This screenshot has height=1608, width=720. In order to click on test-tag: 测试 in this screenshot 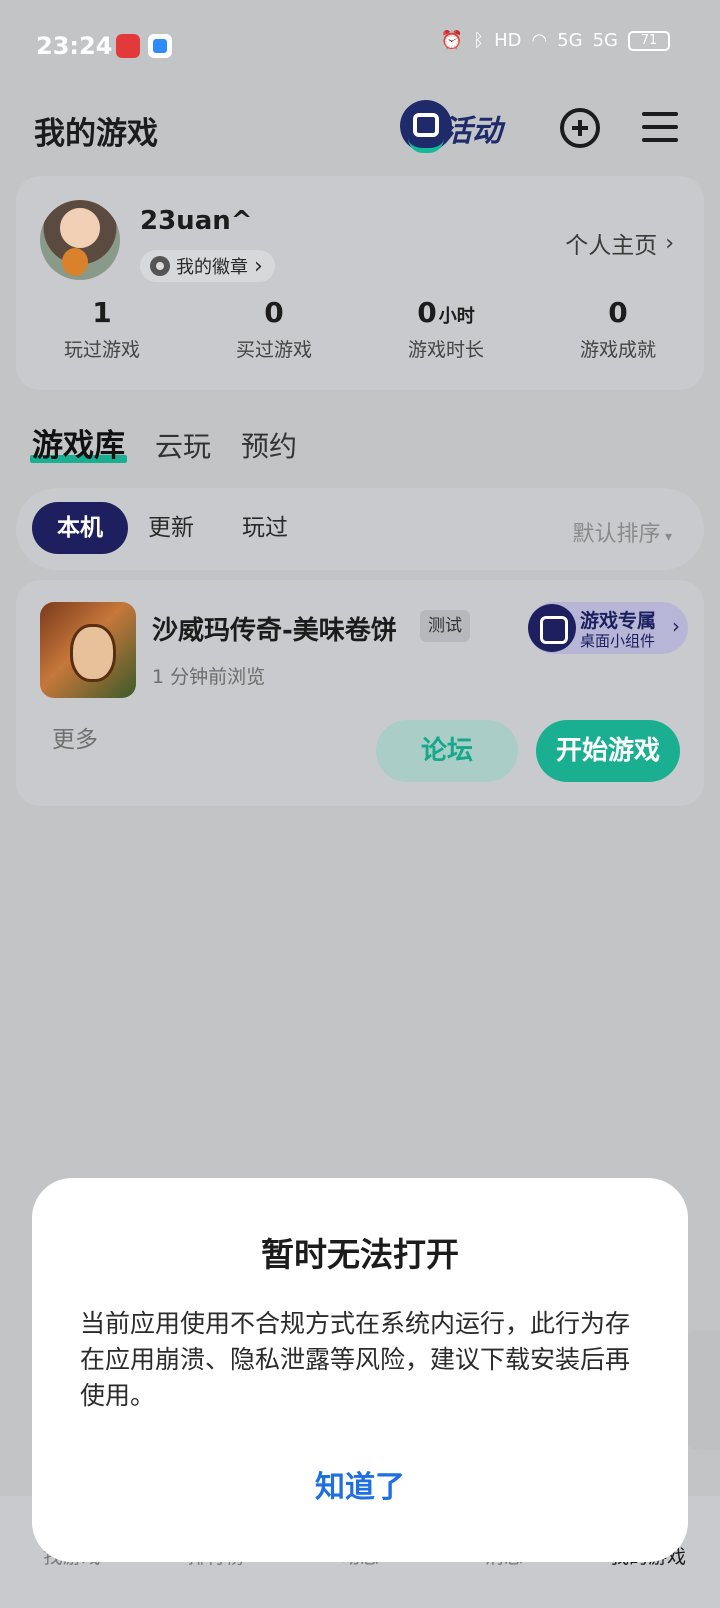, I will do `click(445, 626)`.